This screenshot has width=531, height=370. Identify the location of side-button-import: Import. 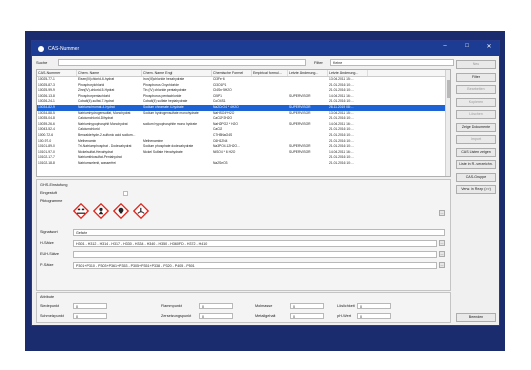
(476, 139).